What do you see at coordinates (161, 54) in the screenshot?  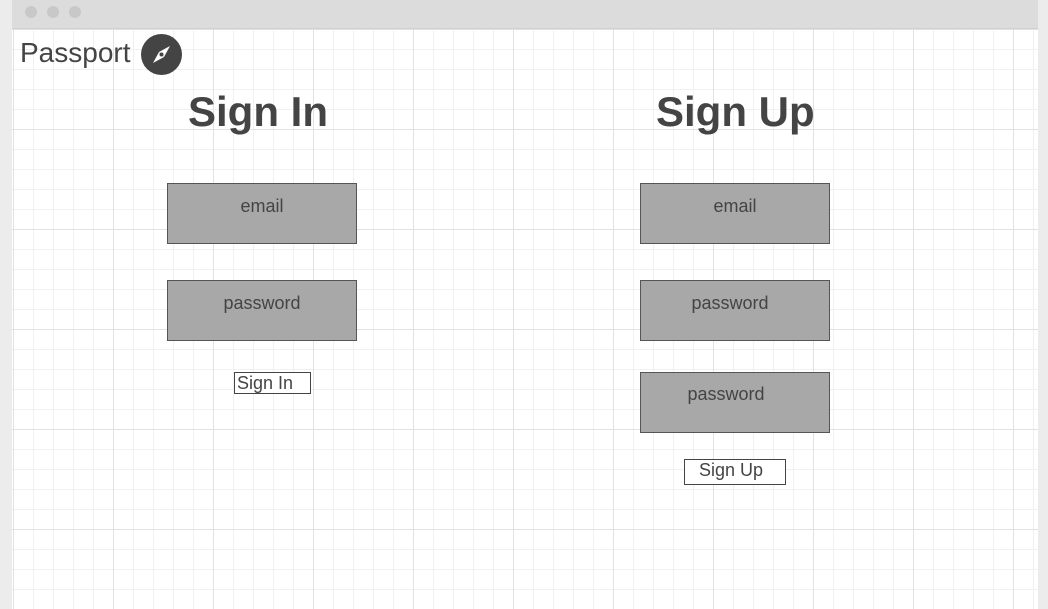 I see `compass-icon` at bounding box center [161, 54].